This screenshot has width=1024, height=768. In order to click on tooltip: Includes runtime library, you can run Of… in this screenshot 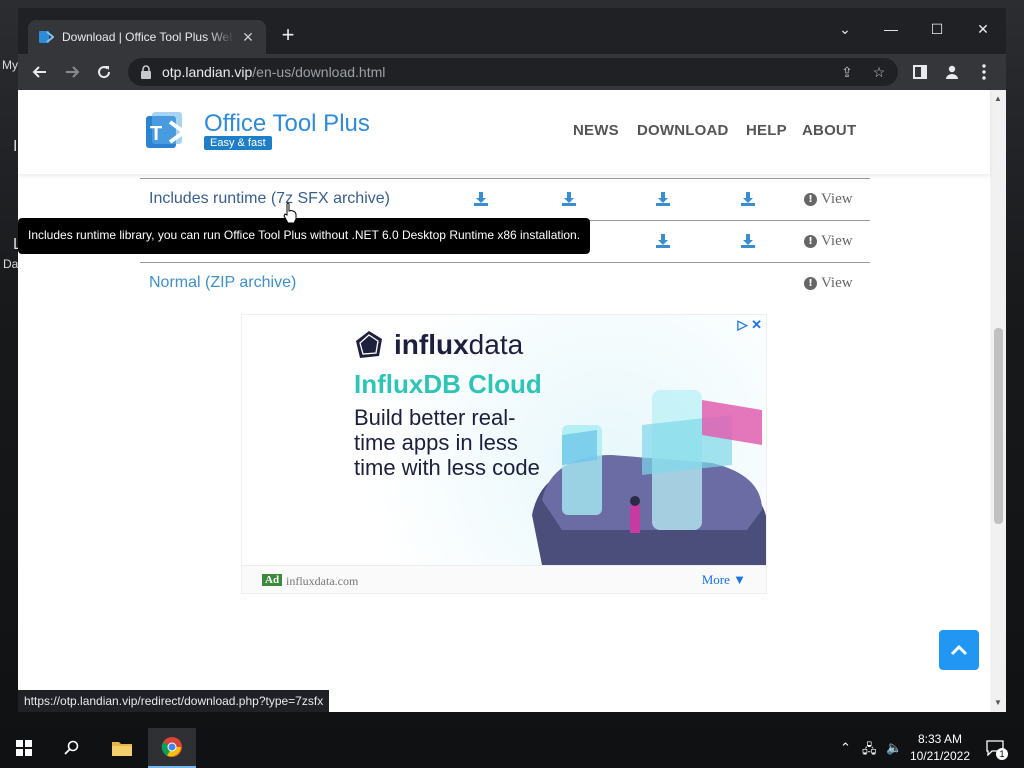, I will do `click(304, 236)`.